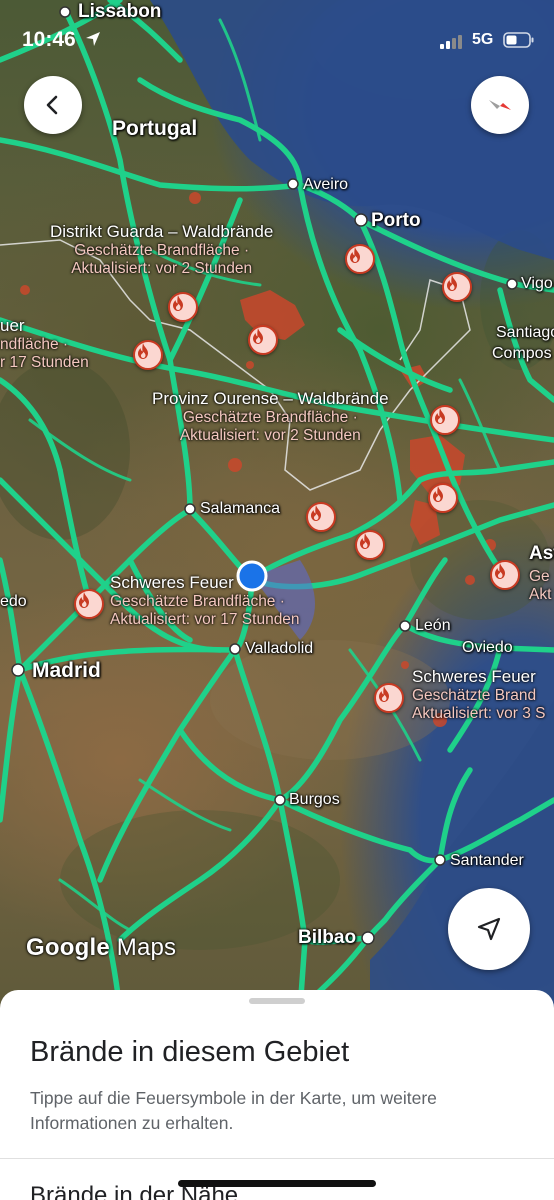 The image size is (554, 1200). What do you see at coordinates (474, 696) in the screenshot?
I see `fire-area: Geschätzte Brand` at bounding box center [474, 696].